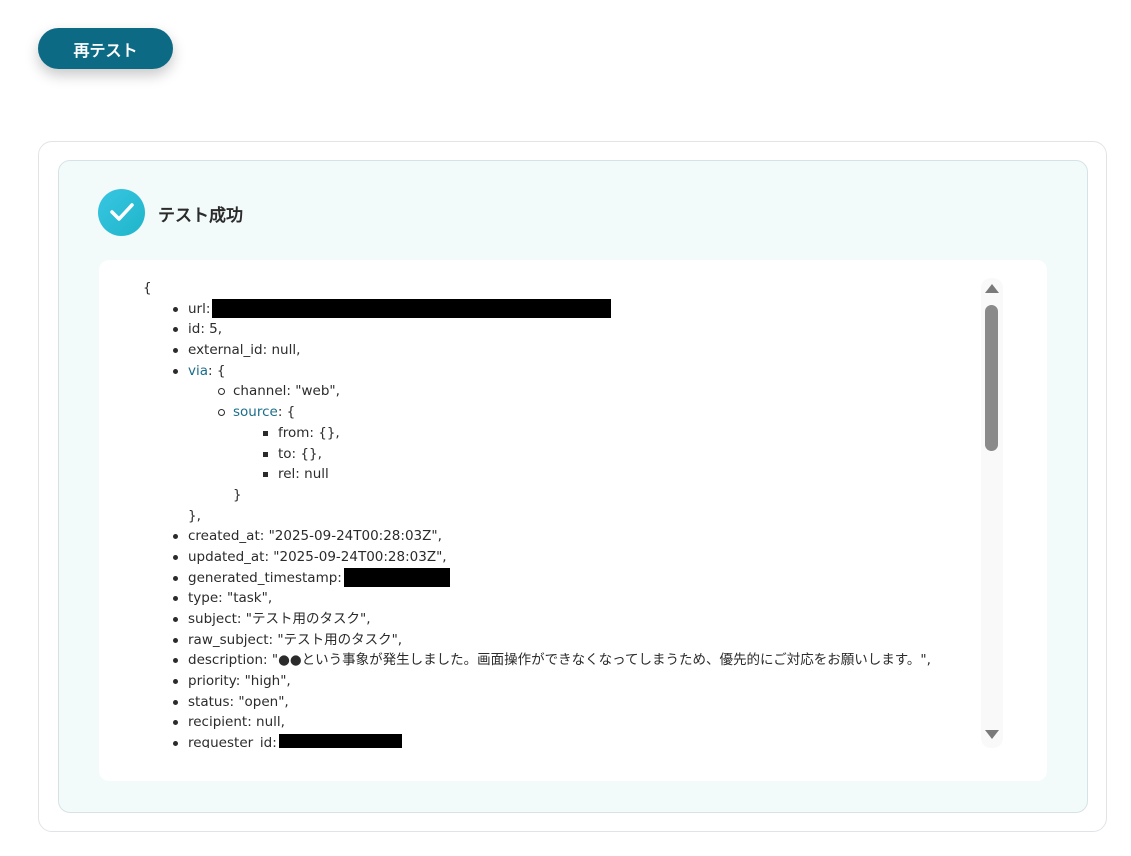 Image resolution: width=1131 pixels, height=856 pixels. What do you see at coordinates (558, 598) in the screenshot?
I see `json-field-type: type: "task",` at bounding box center [558, 598].